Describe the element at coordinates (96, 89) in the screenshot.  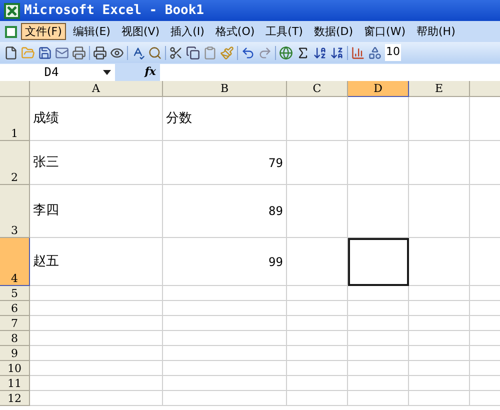
I see `column-header: A` at that location.